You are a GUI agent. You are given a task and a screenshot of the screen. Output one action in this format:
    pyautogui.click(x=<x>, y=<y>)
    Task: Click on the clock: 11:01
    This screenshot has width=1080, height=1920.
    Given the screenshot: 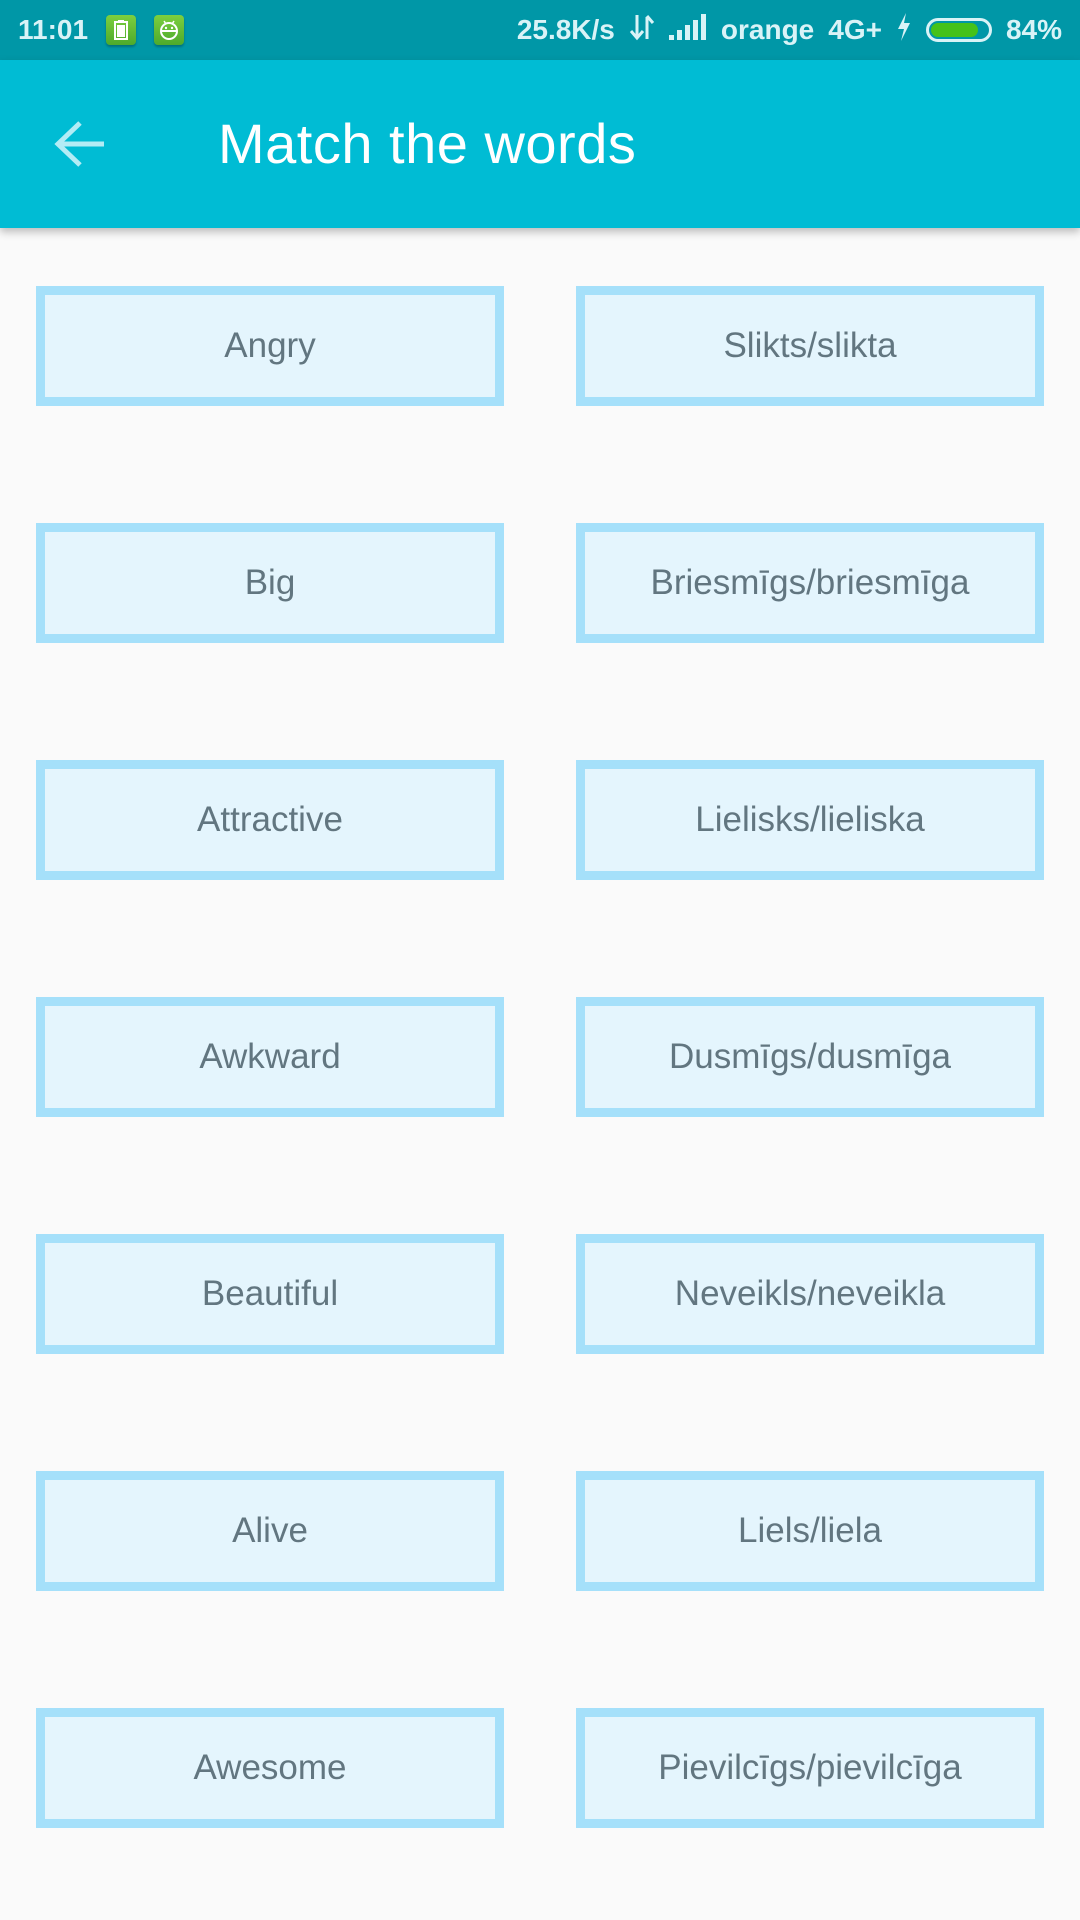 What is the action you would take?
    pyautogui.click(x=53, y=29)
    